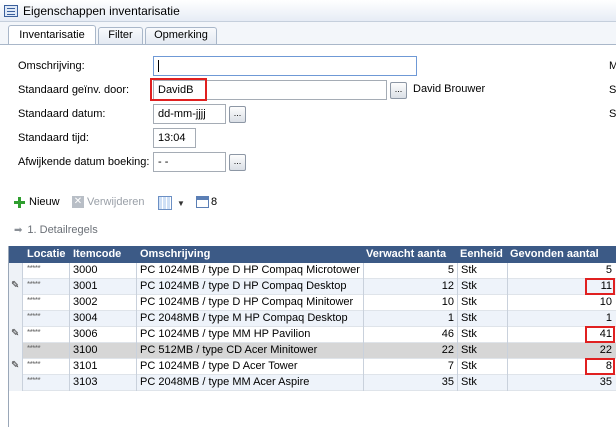  Describe the element at coordinates (165, 203) in the screenshot. I see `grid-settings-icon` at that location.